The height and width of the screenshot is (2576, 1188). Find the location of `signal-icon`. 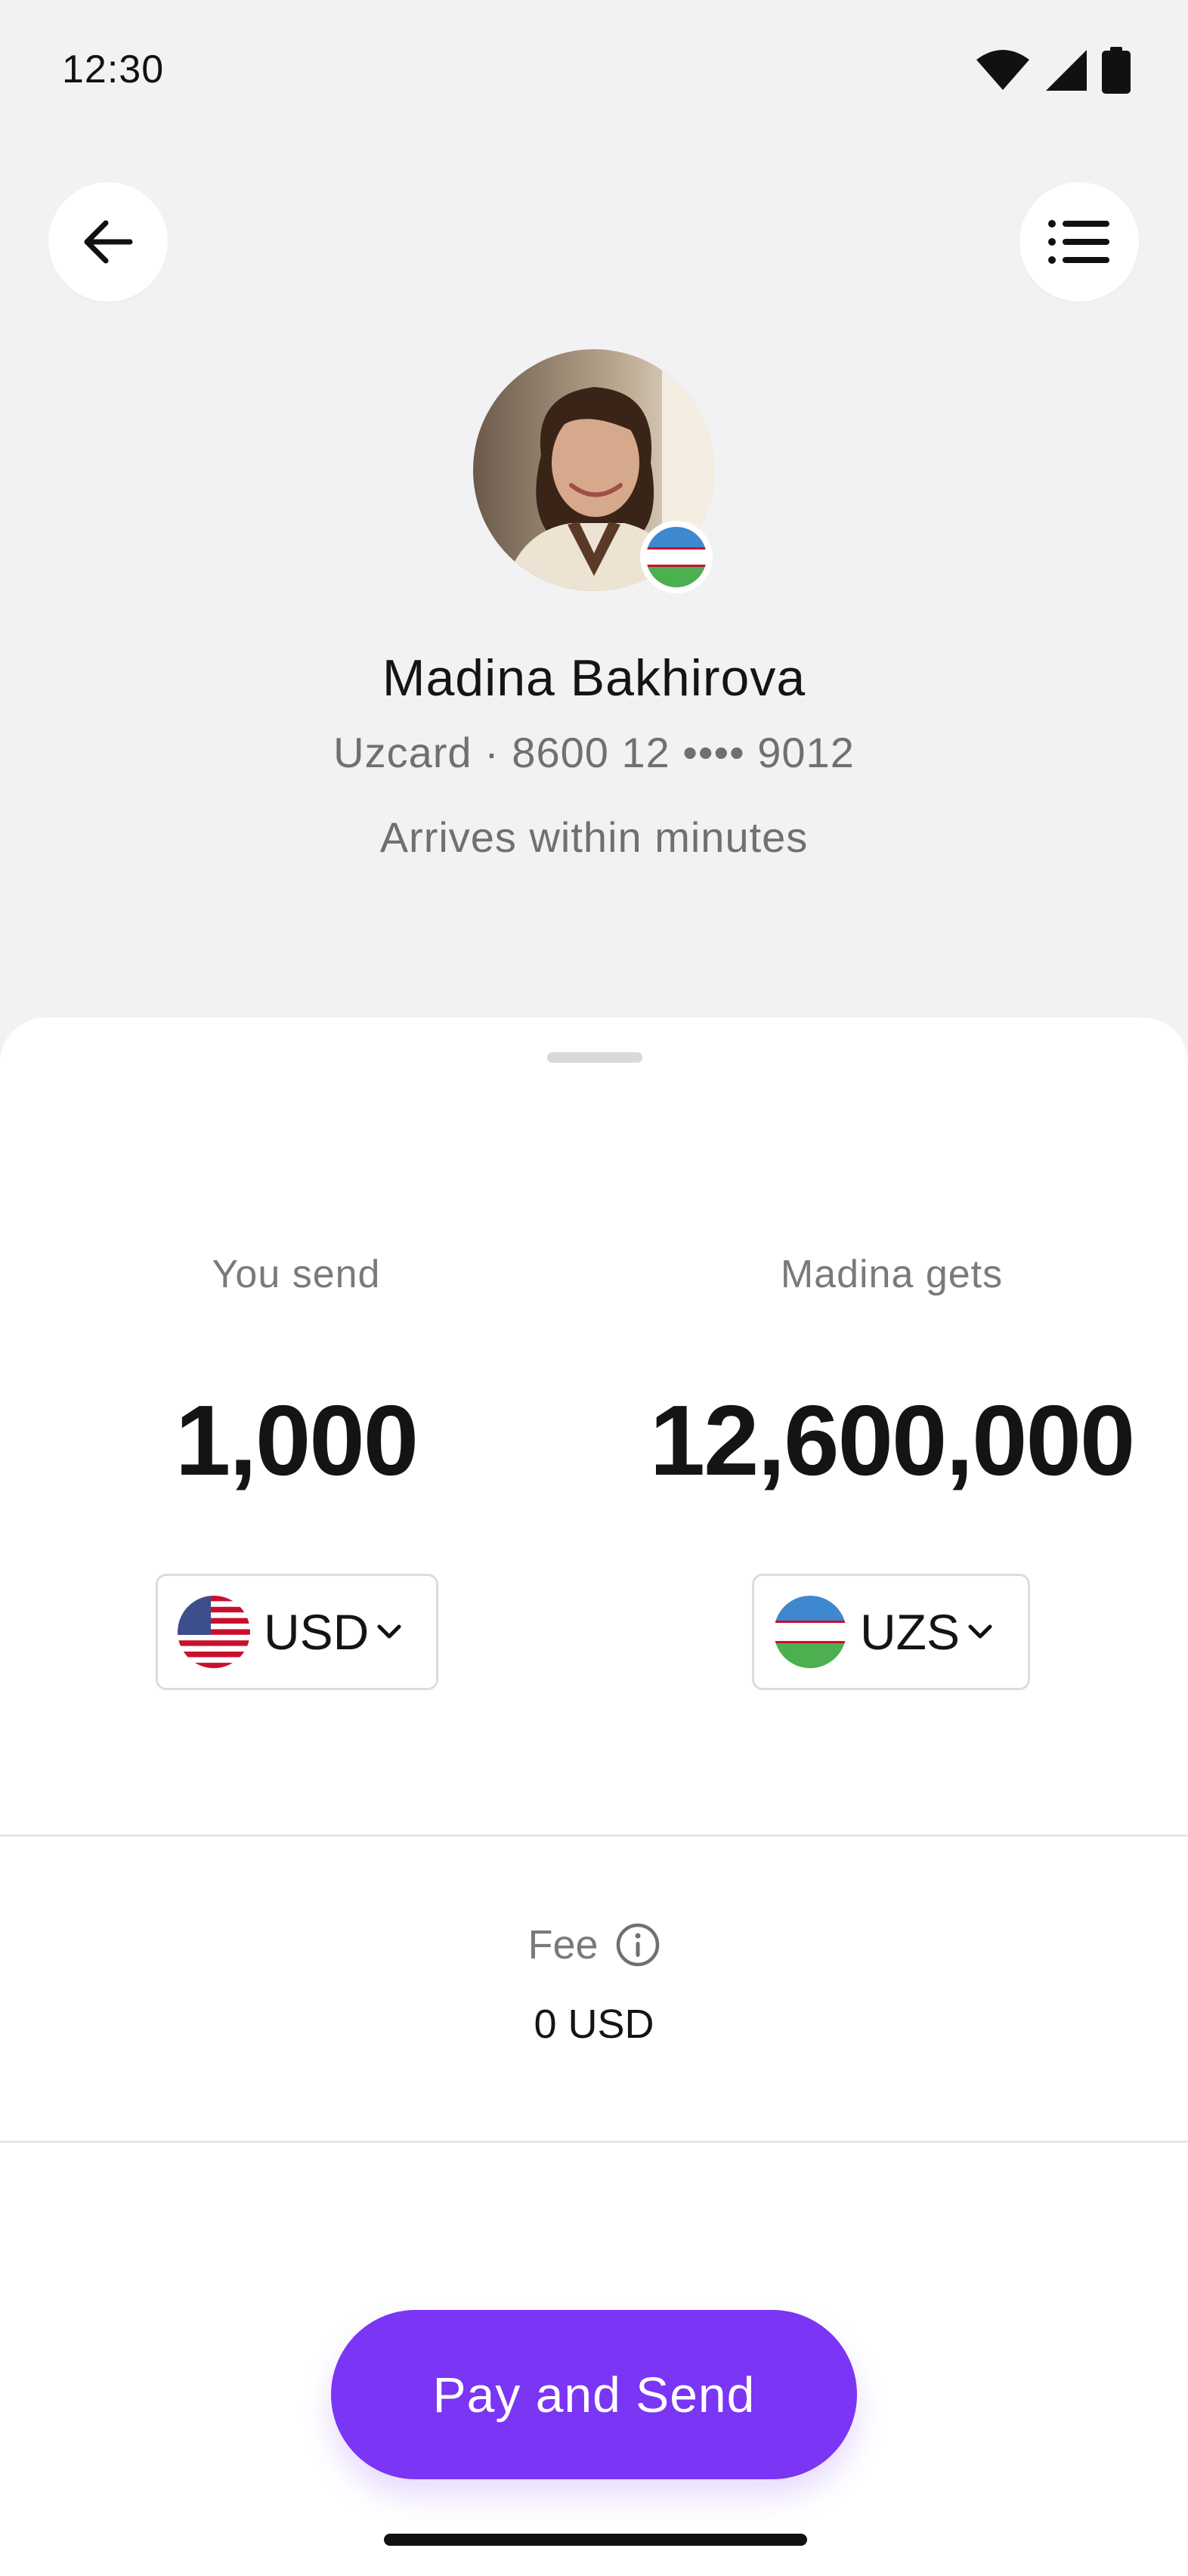

signal-icon is located at coordinates (1066, 70).